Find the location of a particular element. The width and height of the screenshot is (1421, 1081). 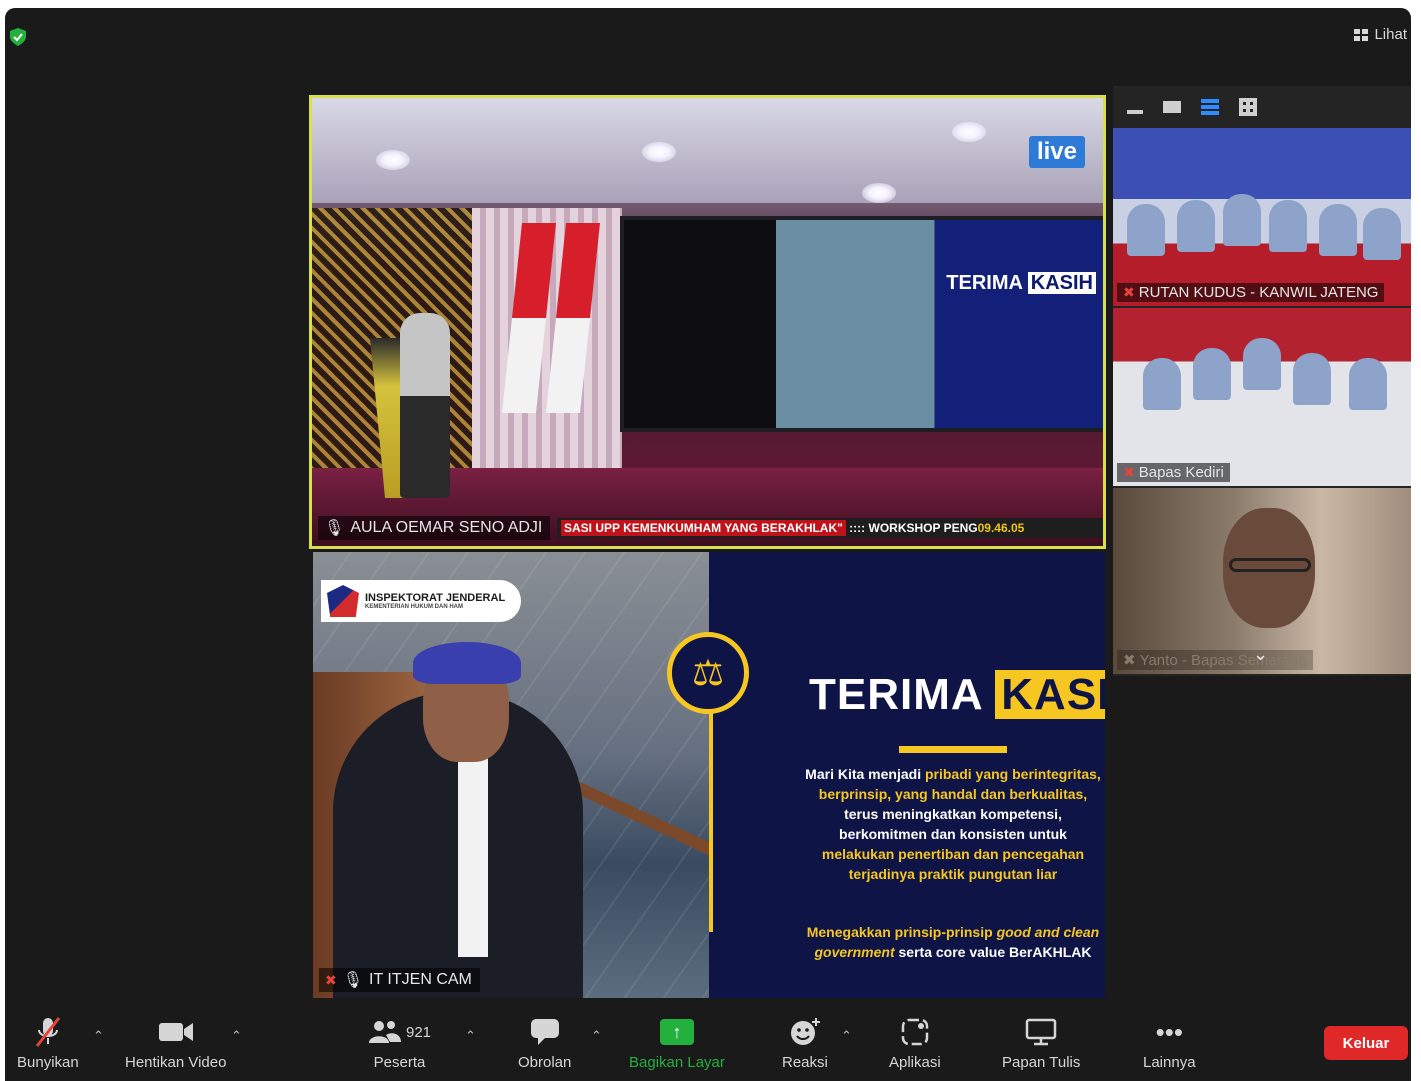

minimize-layout-icon is located at coordinates (1135, 112).